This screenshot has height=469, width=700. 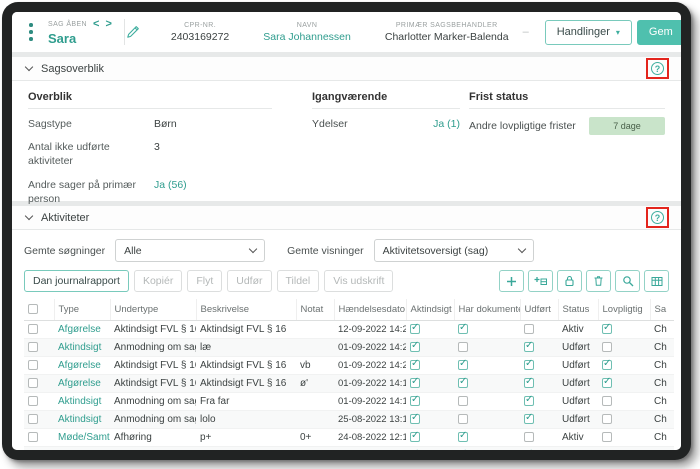 I want to click on previous-case-icon: <, so click(x=96, y=24).